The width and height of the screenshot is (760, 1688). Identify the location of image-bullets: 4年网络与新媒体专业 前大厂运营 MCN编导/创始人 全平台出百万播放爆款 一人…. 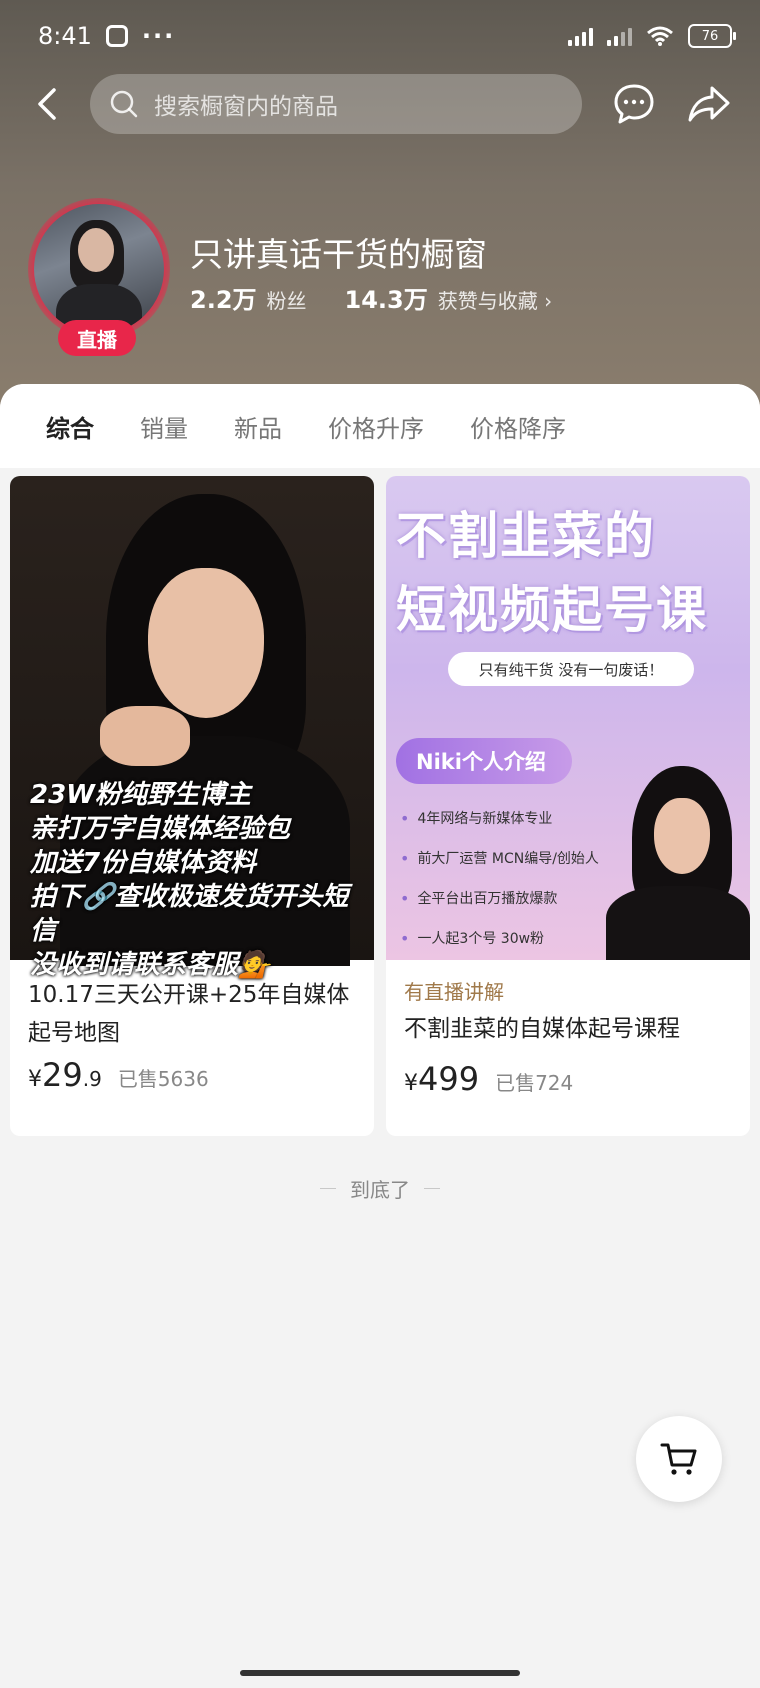
(499, 878).